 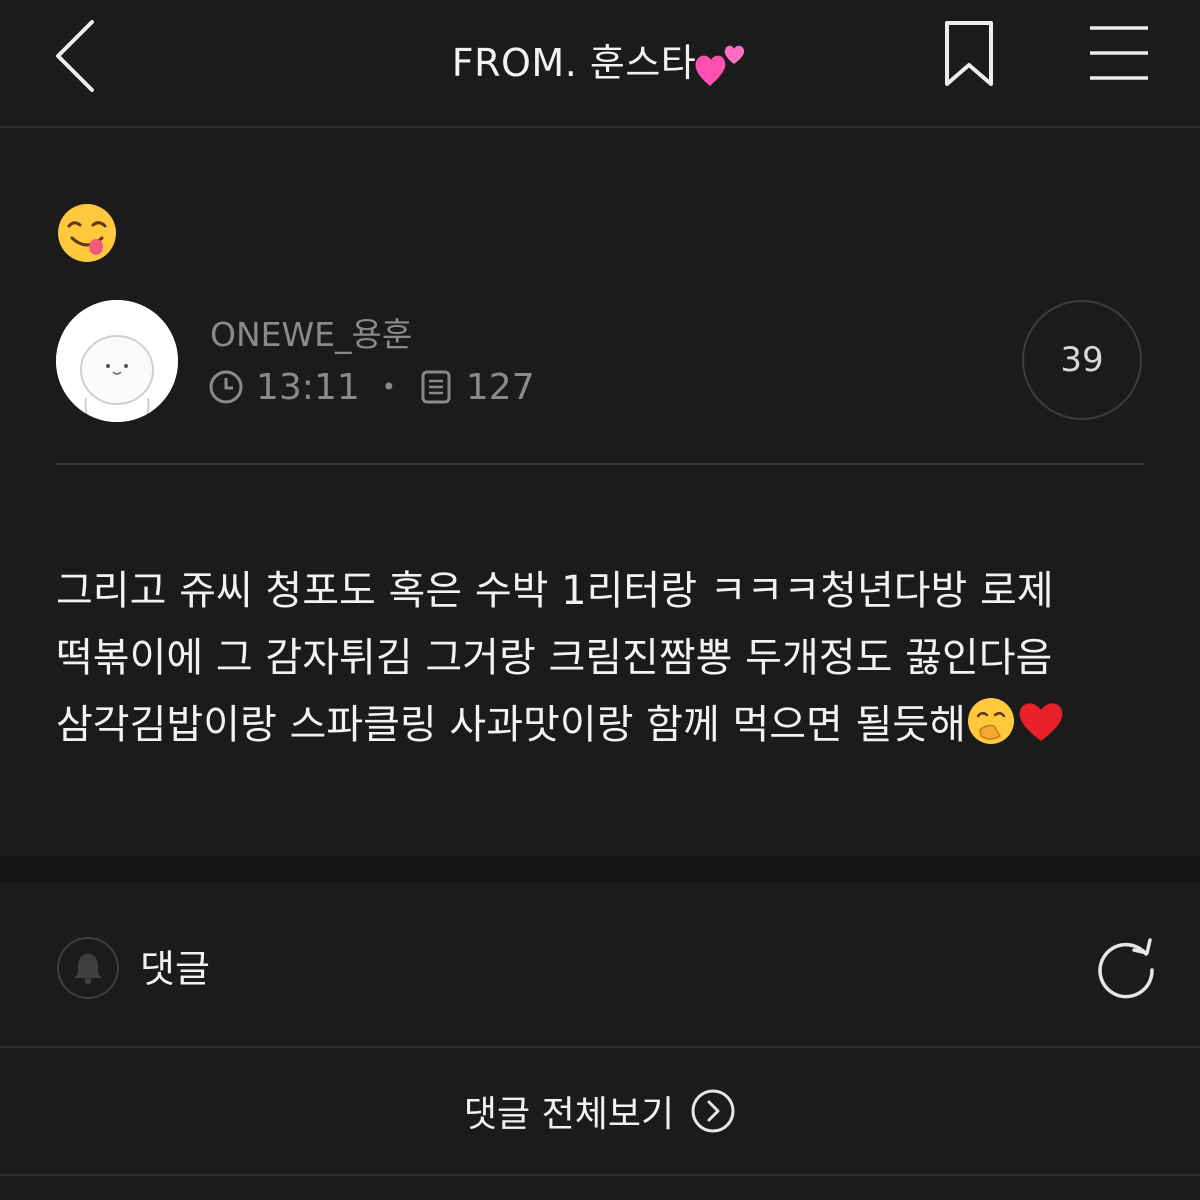 I want to click on comment-alert-button, so click(x=88, y=968).